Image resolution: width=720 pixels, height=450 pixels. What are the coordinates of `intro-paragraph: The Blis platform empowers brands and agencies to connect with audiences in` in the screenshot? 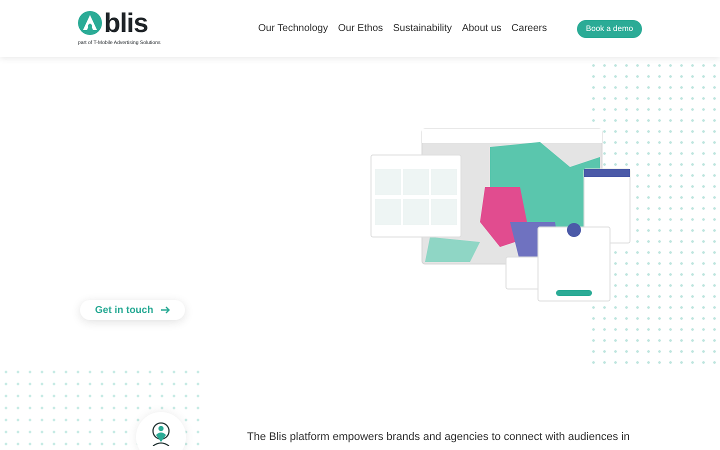 It's located at (438, 437).